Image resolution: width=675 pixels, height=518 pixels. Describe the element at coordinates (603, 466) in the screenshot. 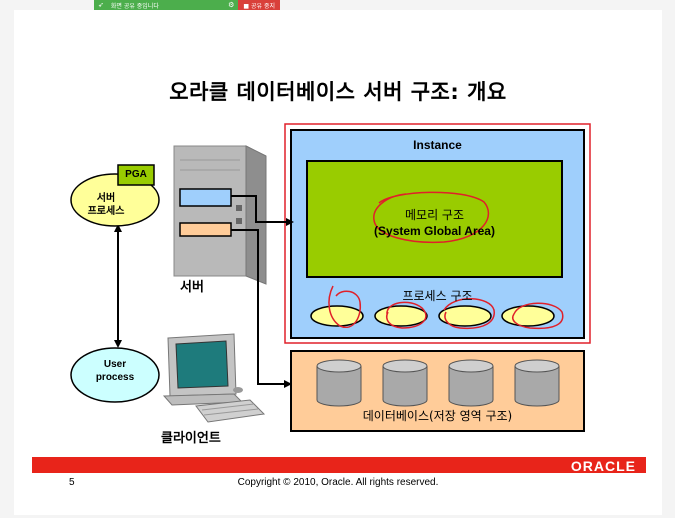

I see `oracle-logo: ORACLE` at that location.